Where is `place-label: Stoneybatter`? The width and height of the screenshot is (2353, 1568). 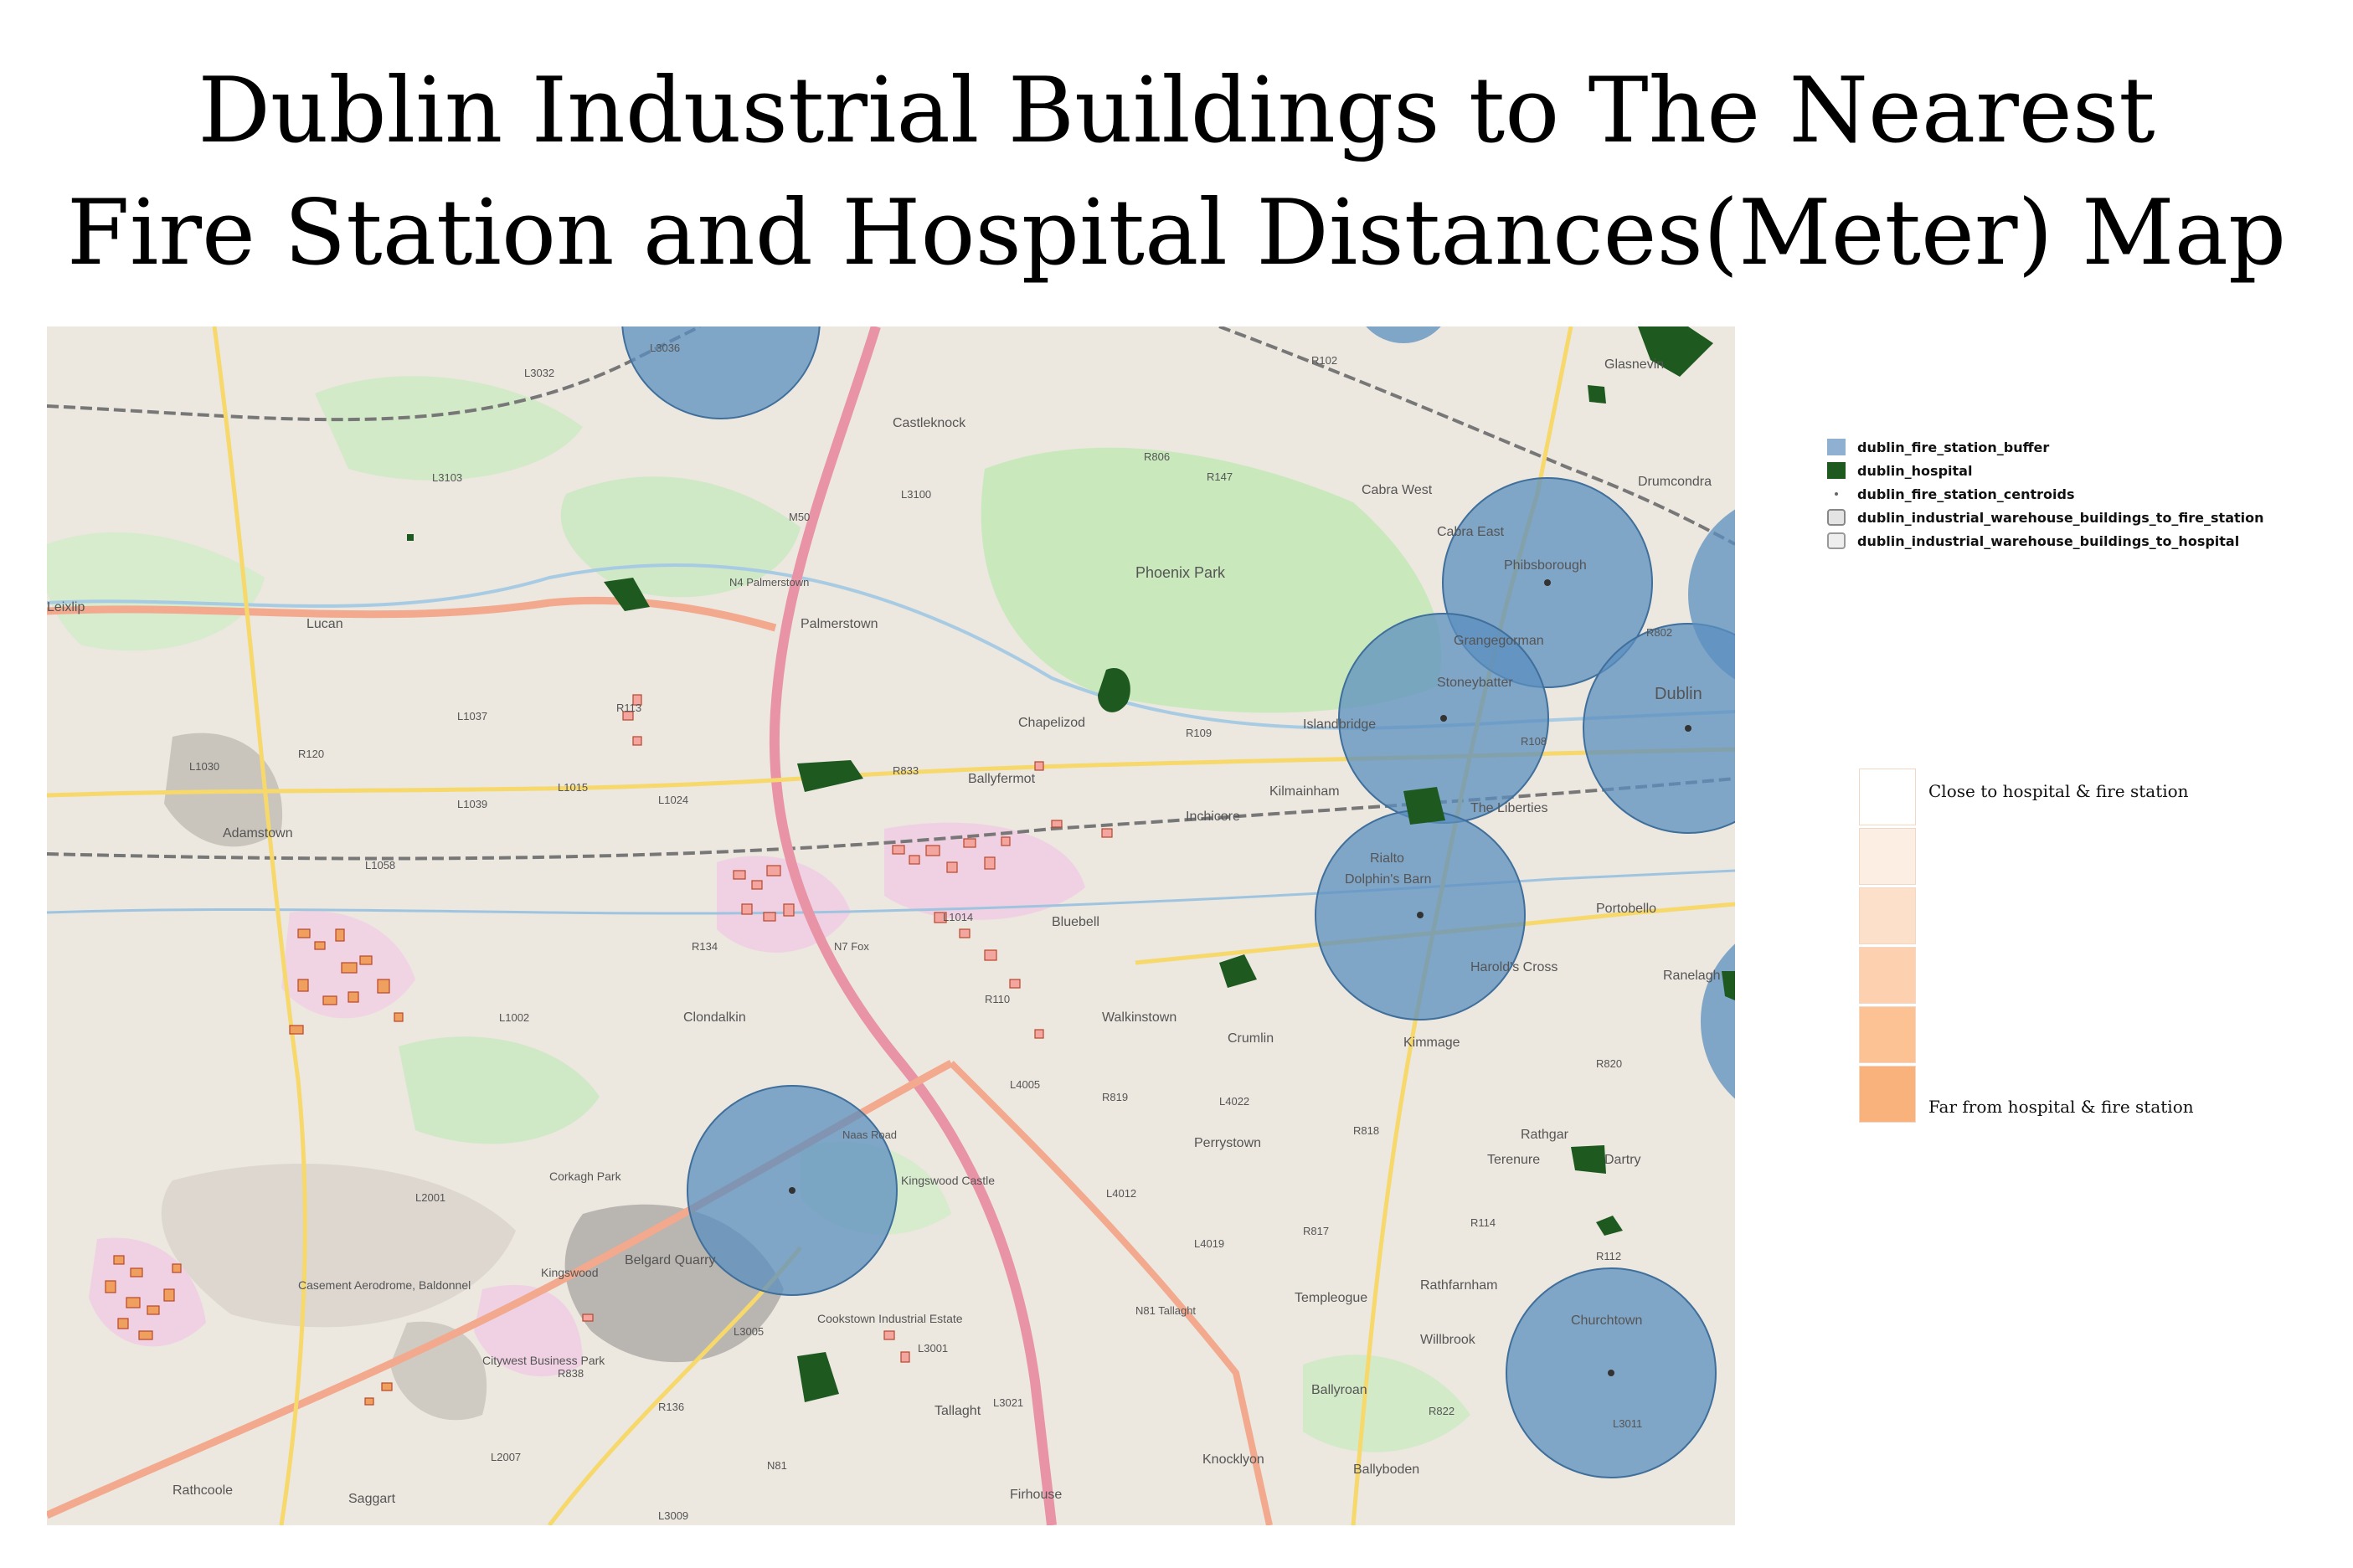
place-label: Stoneybatter is located at coordinates (1475, 683).